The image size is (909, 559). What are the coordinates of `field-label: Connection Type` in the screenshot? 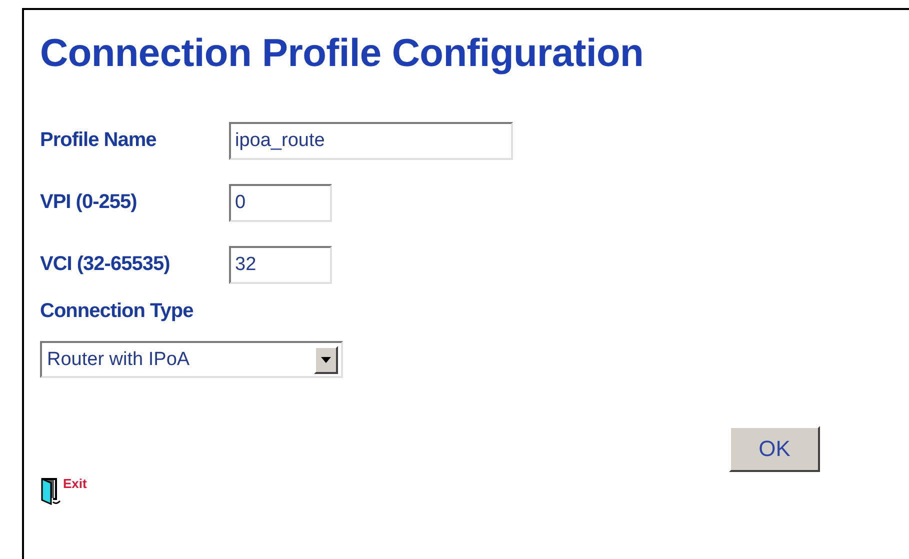 It's located at (117, 311).